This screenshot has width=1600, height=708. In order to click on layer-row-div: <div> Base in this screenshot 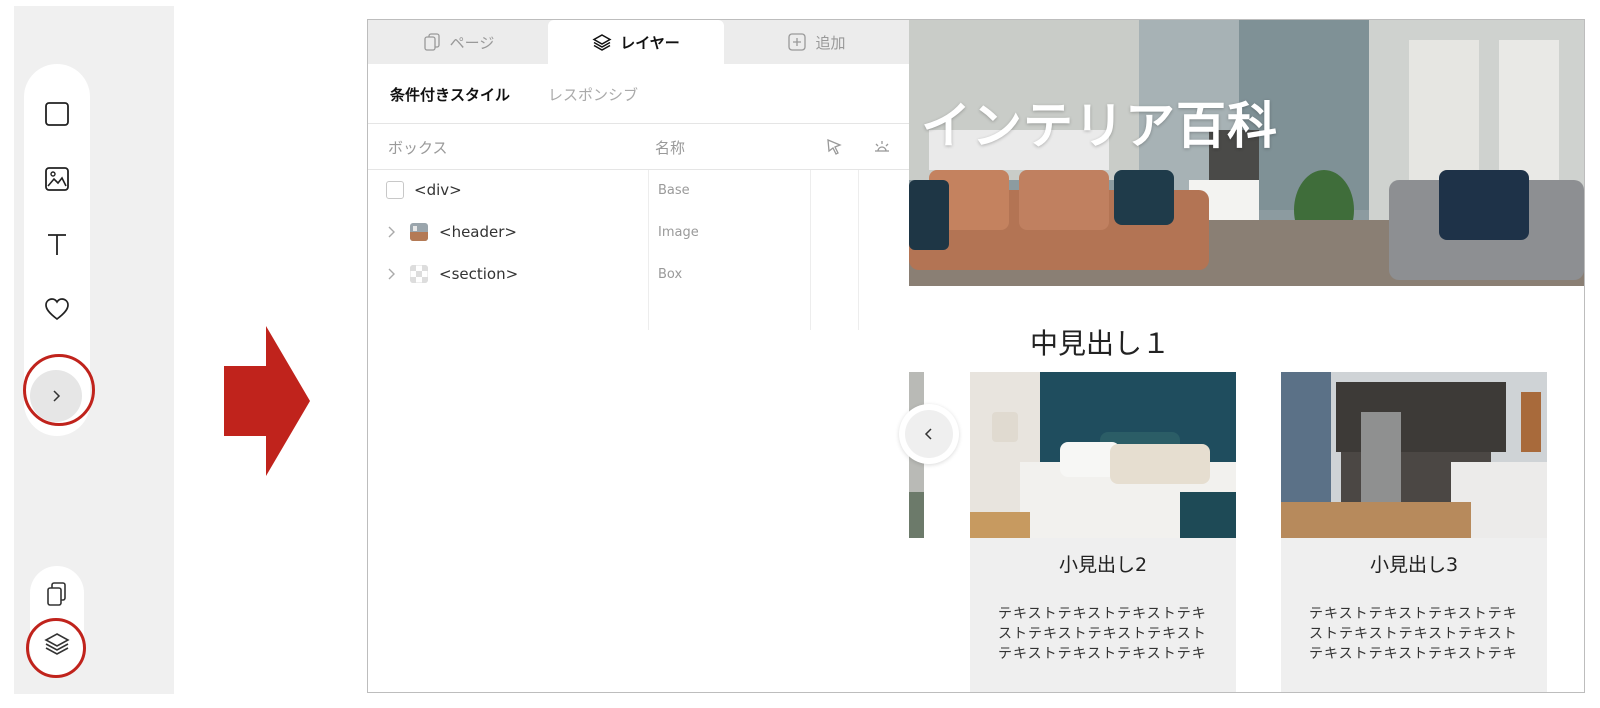, I will do `click(638, 191)`.